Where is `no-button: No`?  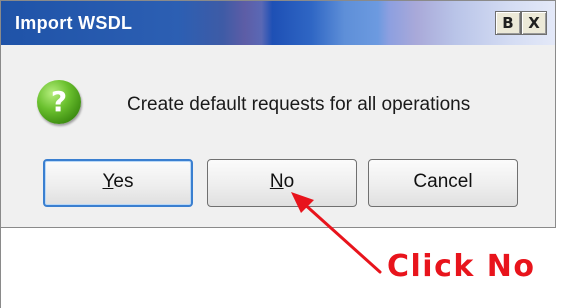
no-button: No is located at coordinates (282, 183).